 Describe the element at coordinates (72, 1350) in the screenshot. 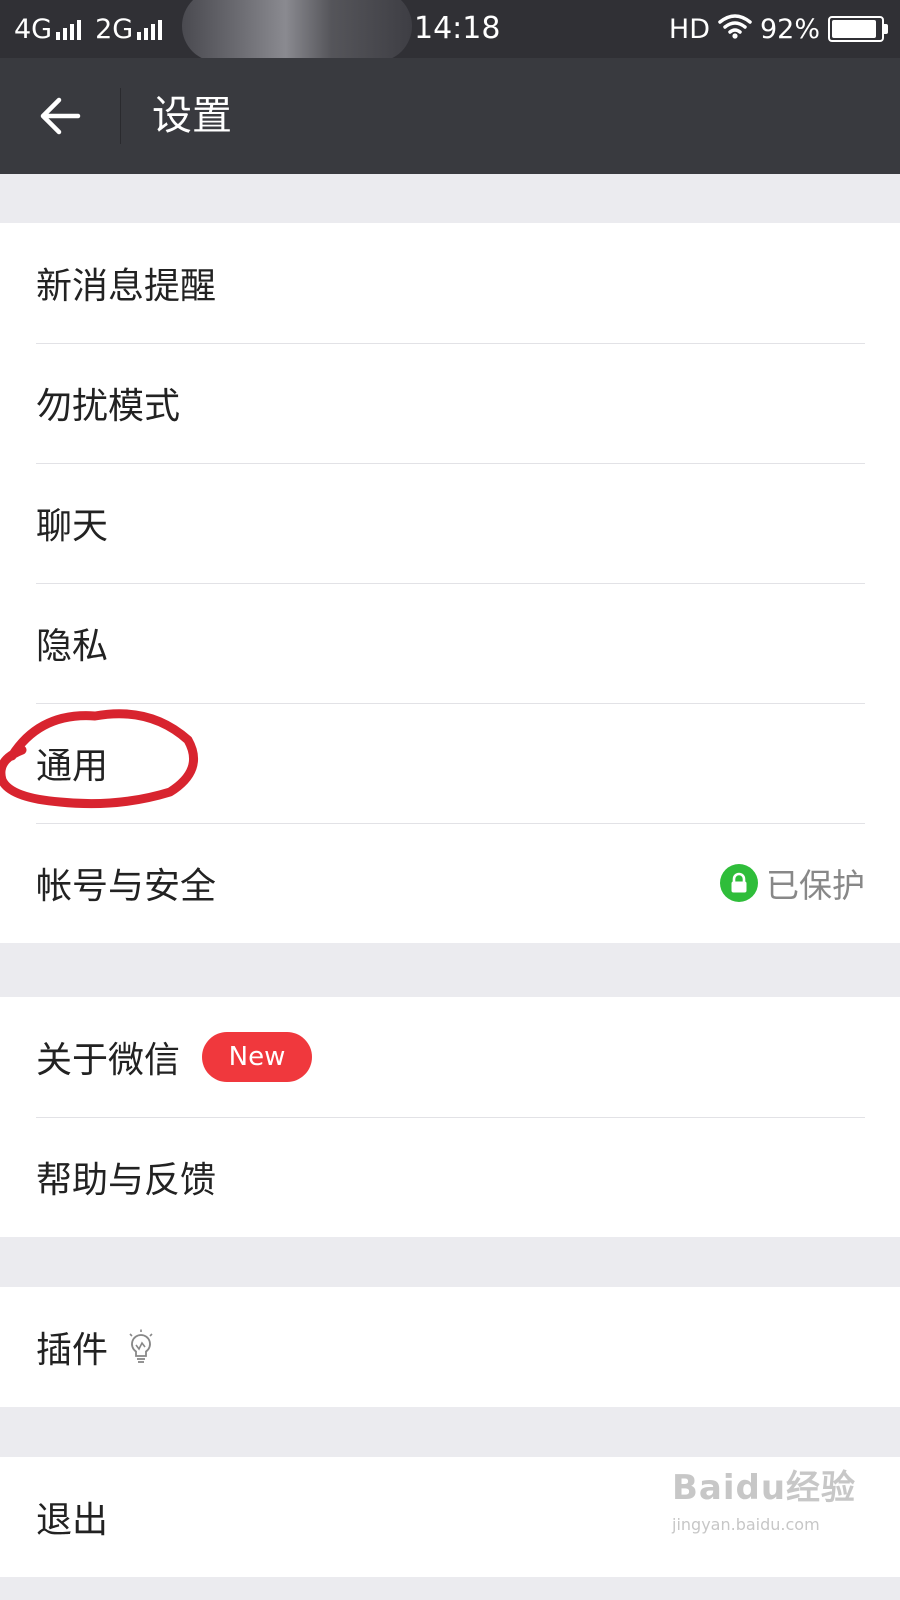

I see `item-label: 插件` at that location.